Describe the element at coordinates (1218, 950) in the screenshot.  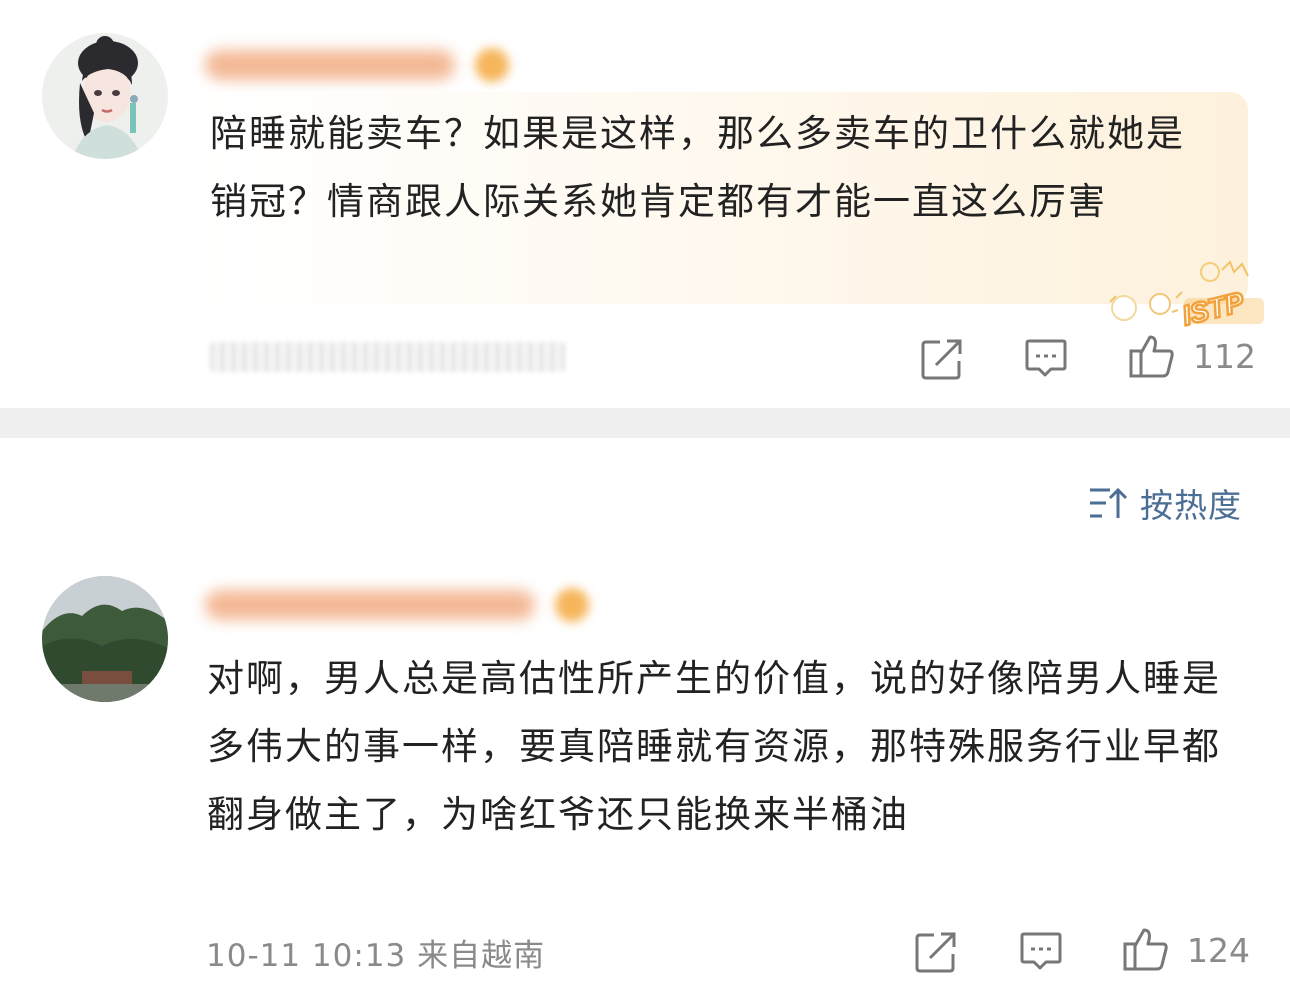
I see `like-count: 124` at that location.